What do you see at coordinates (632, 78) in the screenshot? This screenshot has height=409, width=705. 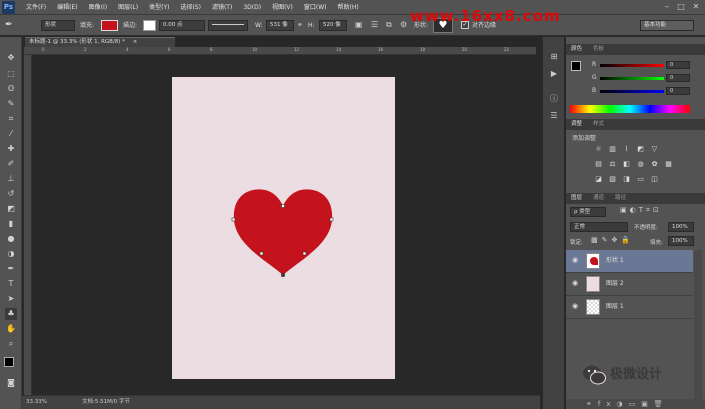 I see `green-slider` at bounding box center [632, 78].